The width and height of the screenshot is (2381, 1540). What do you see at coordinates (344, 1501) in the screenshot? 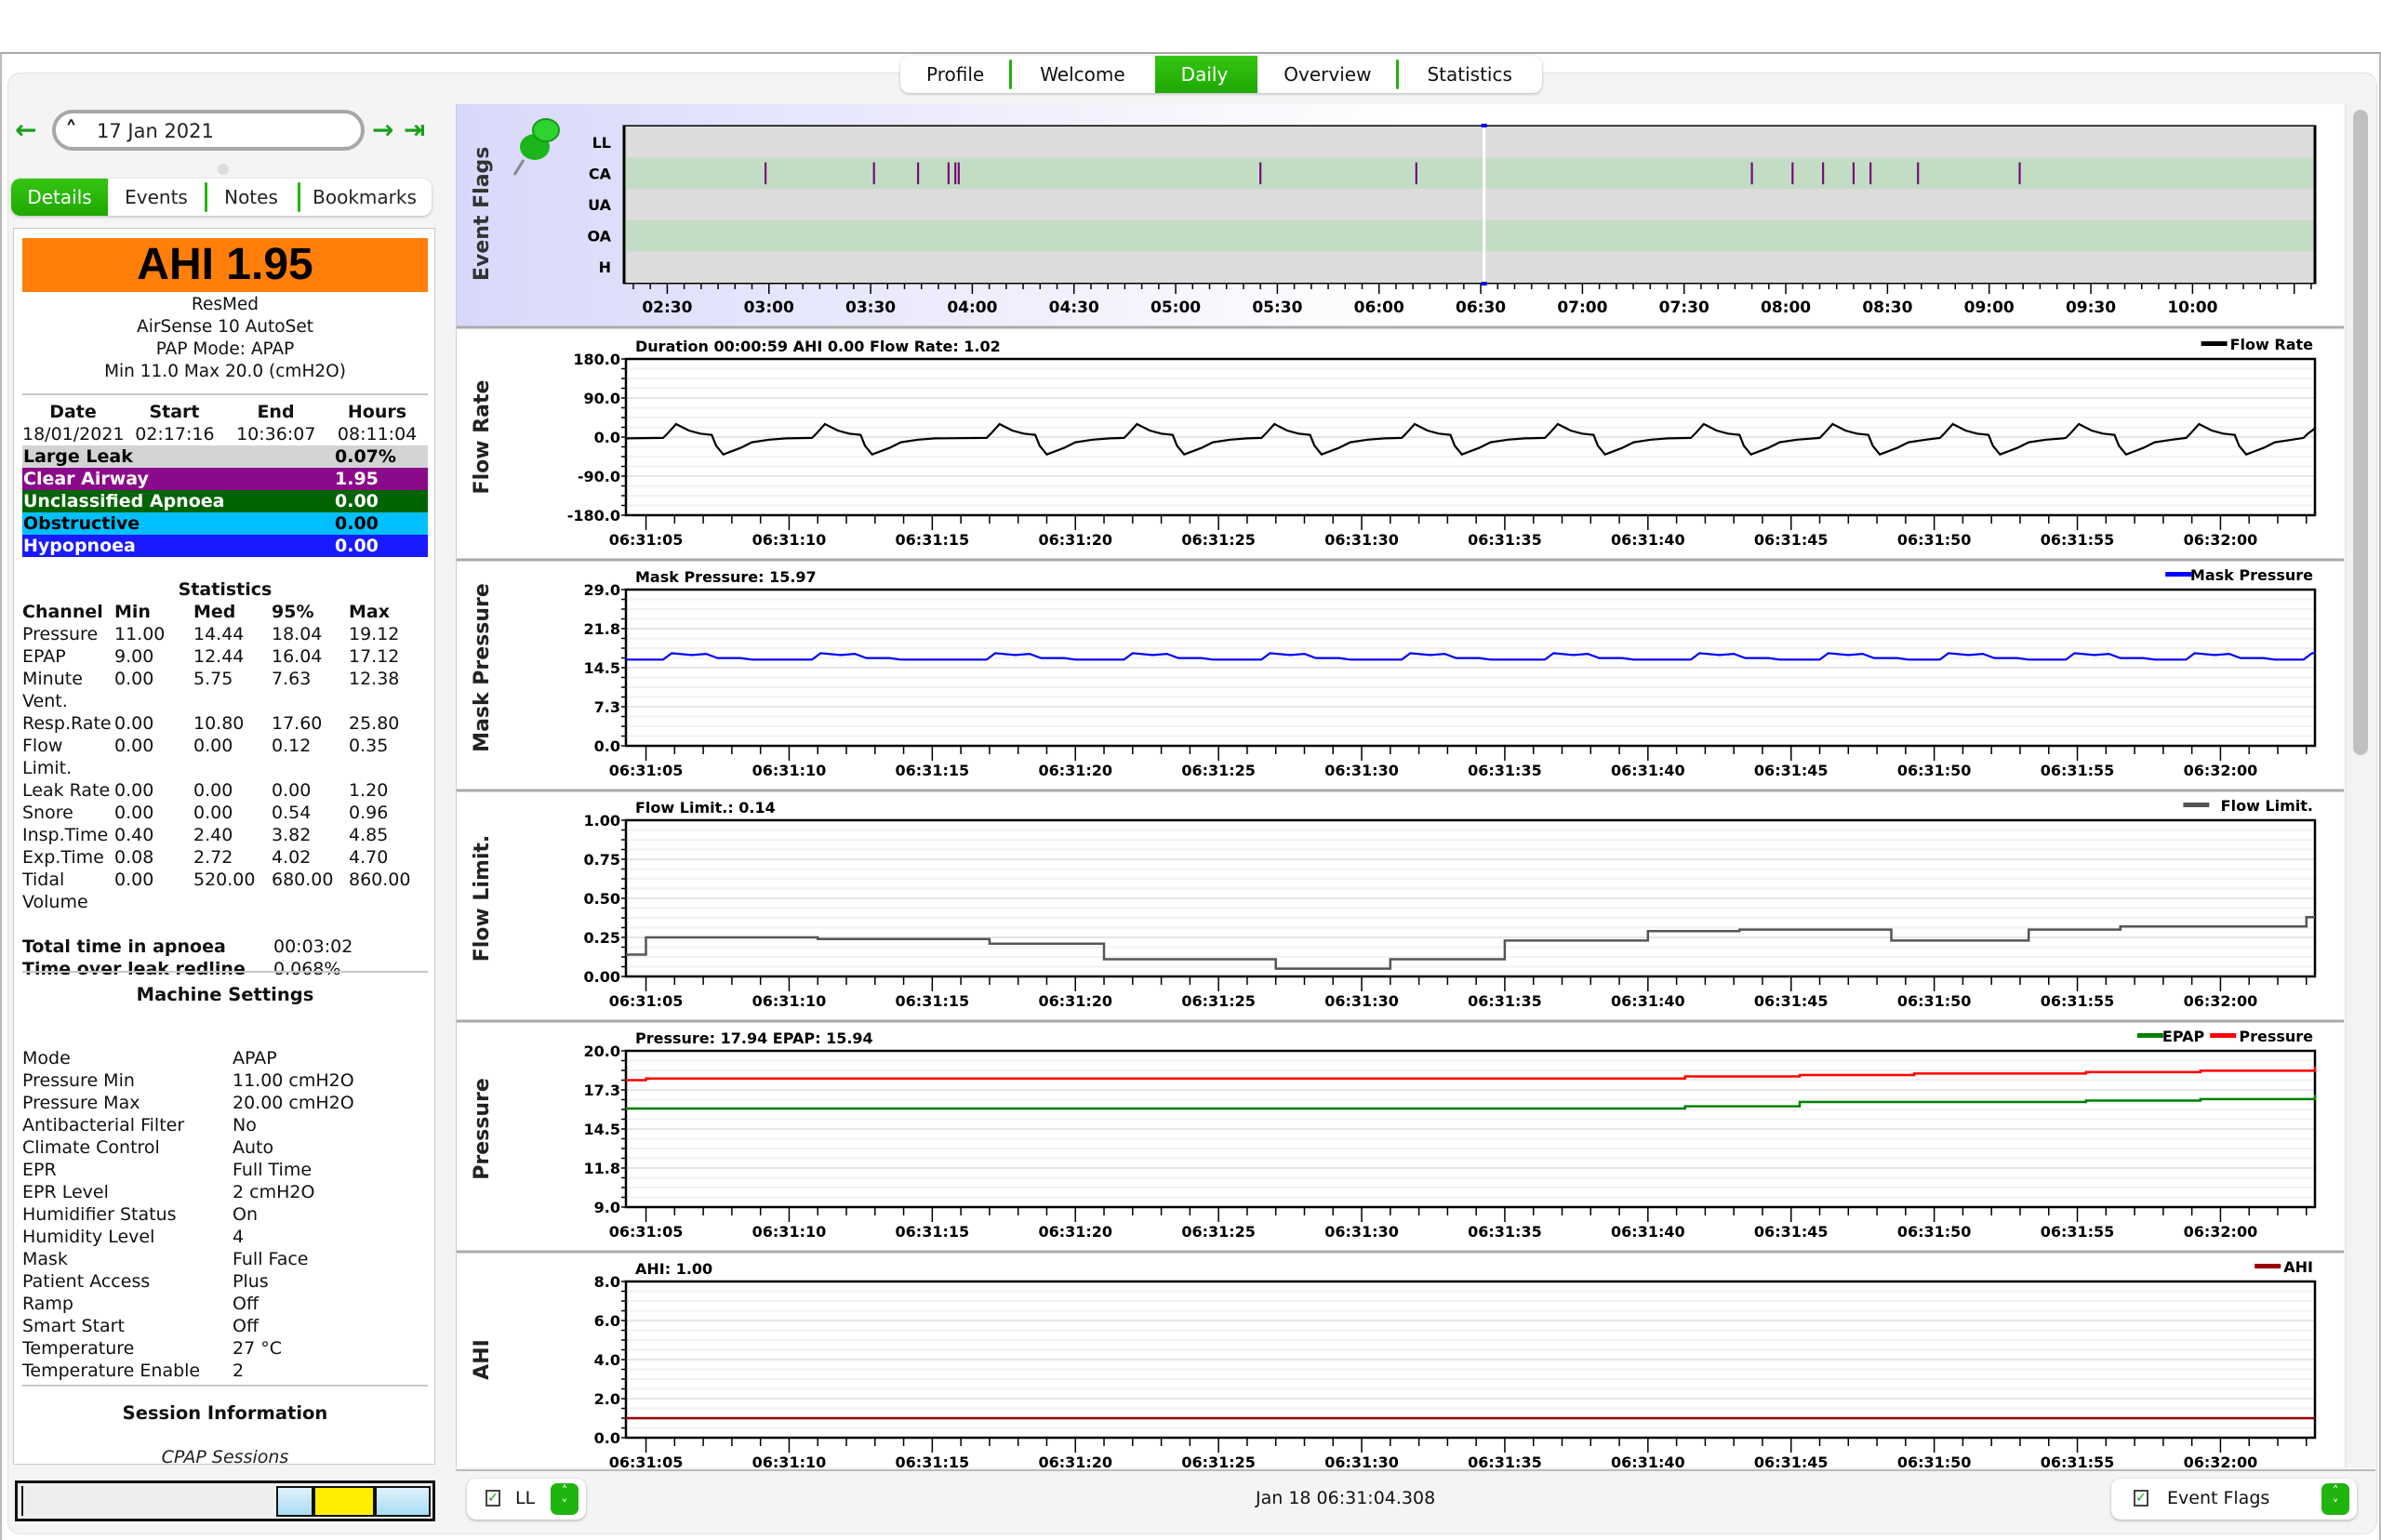
I see `session-segment-selected` at bounding box center [344, 1501].